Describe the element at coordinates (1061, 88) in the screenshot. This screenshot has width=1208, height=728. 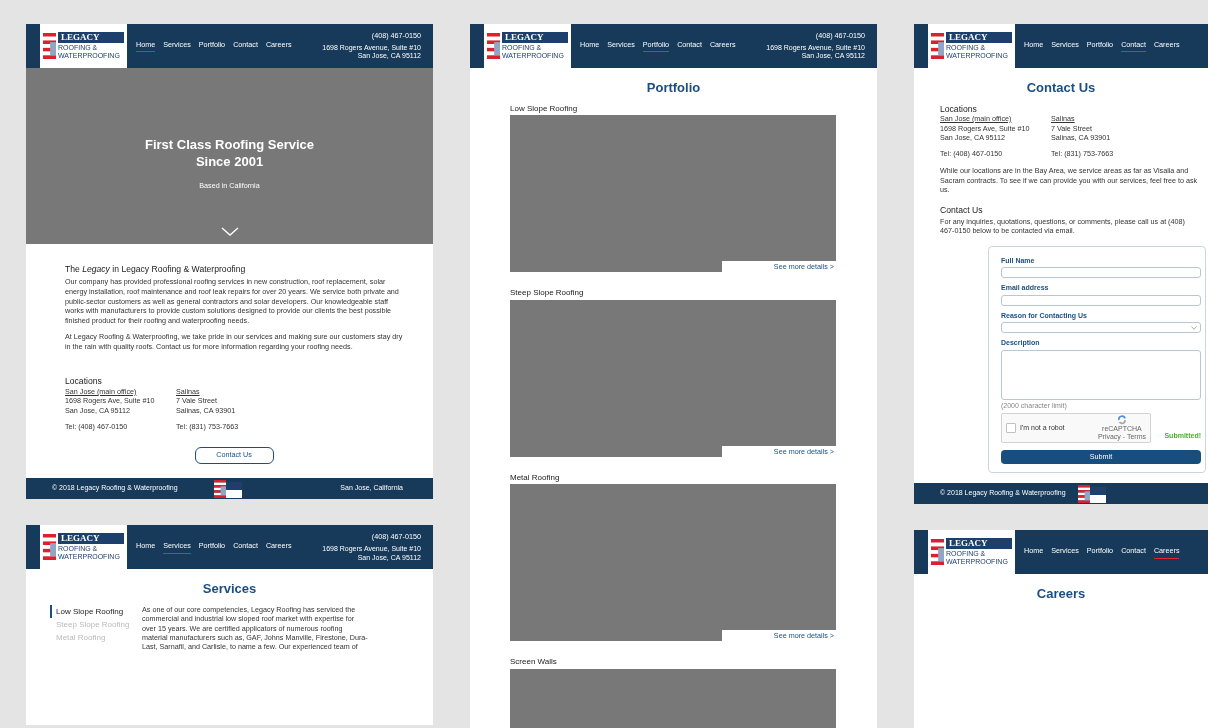
I see `page-title: Contact Us` at that location.